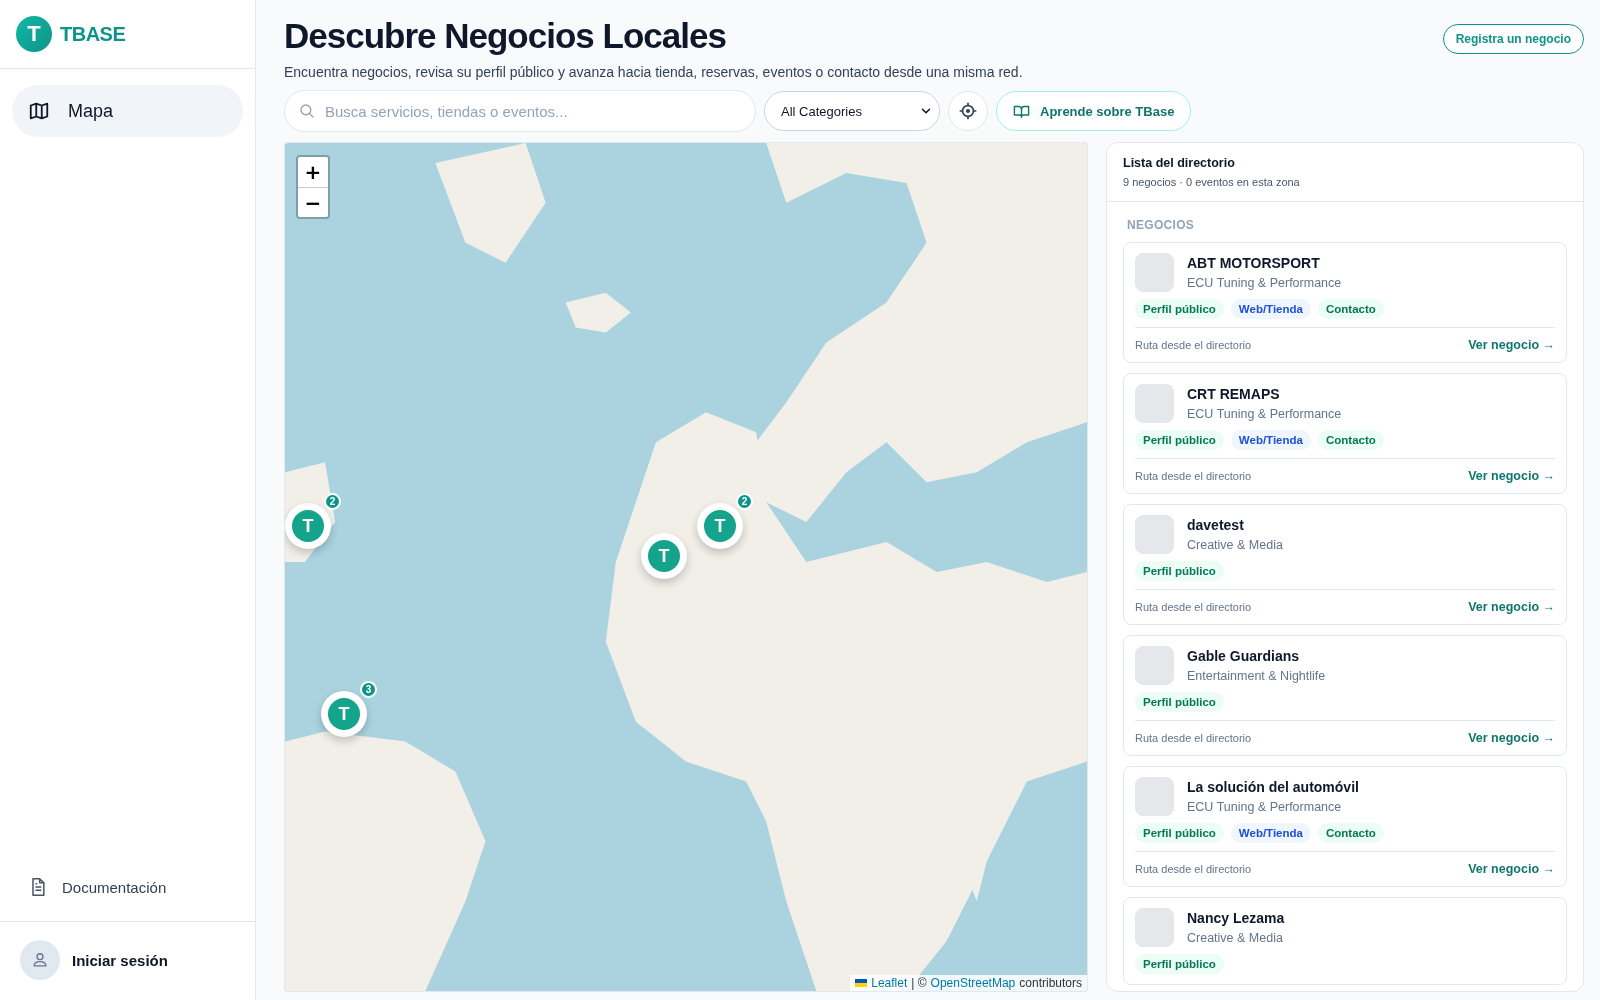 The height and width of the screenshot is (1000, 1600). What do you see at coordinates (313, 172) in the screenshot?
I see `zoom-in-button: +` at bounding box center [313, 172].